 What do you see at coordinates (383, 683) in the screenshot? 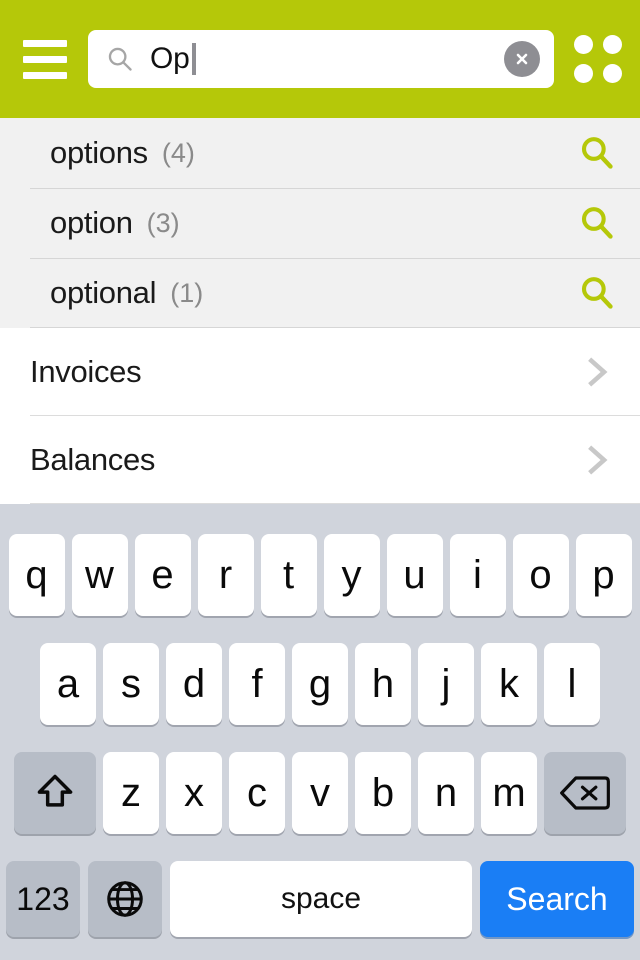
I see `key-h: h` at bounding box center [383, 683].